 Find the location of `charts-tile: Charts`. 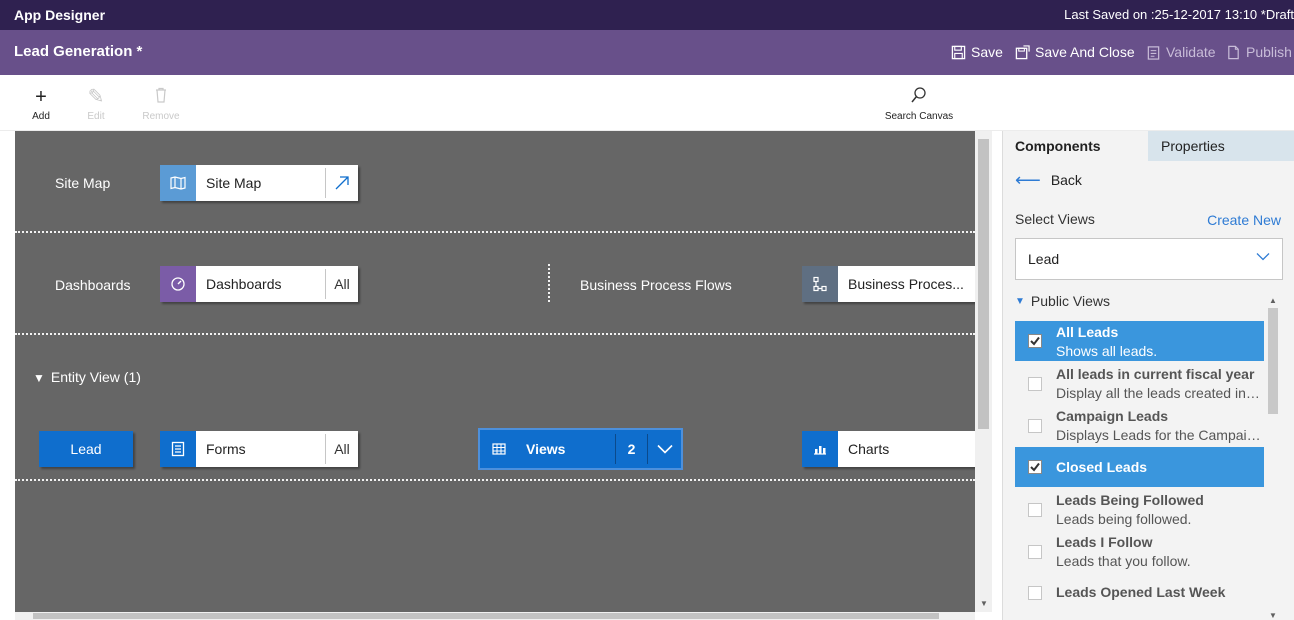

charts-tile: Charts is located at coordinates (889, 449).